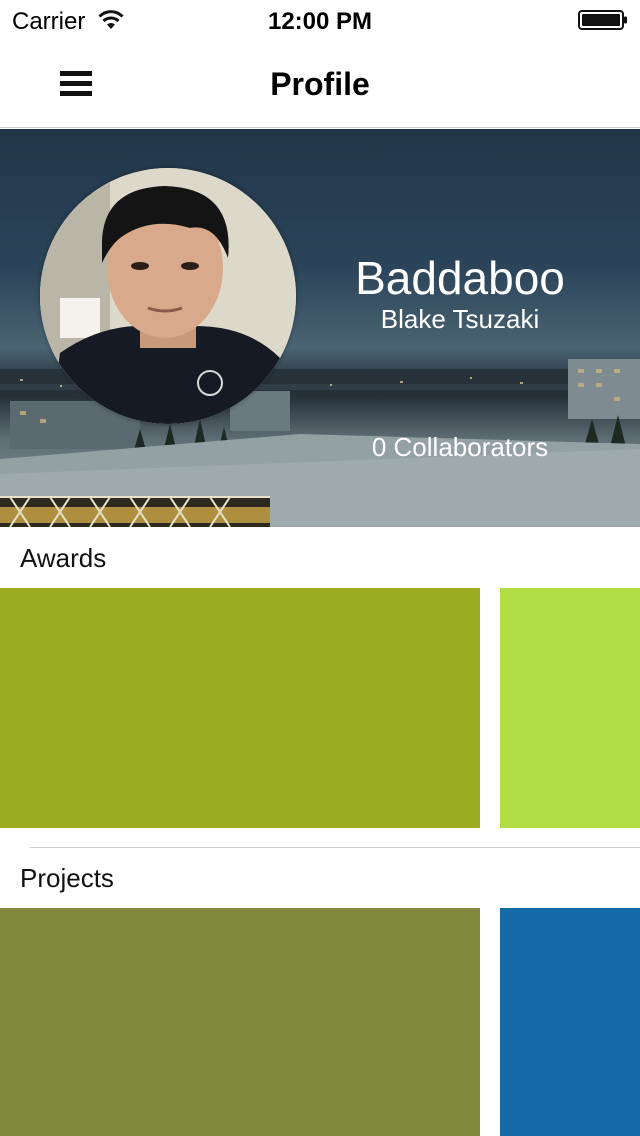 The height and width of the screenshot is (1136, 640). Describe the element at coordinates (63, 558) in the screenshot. I see `awards-section-title: Awards` at that location.